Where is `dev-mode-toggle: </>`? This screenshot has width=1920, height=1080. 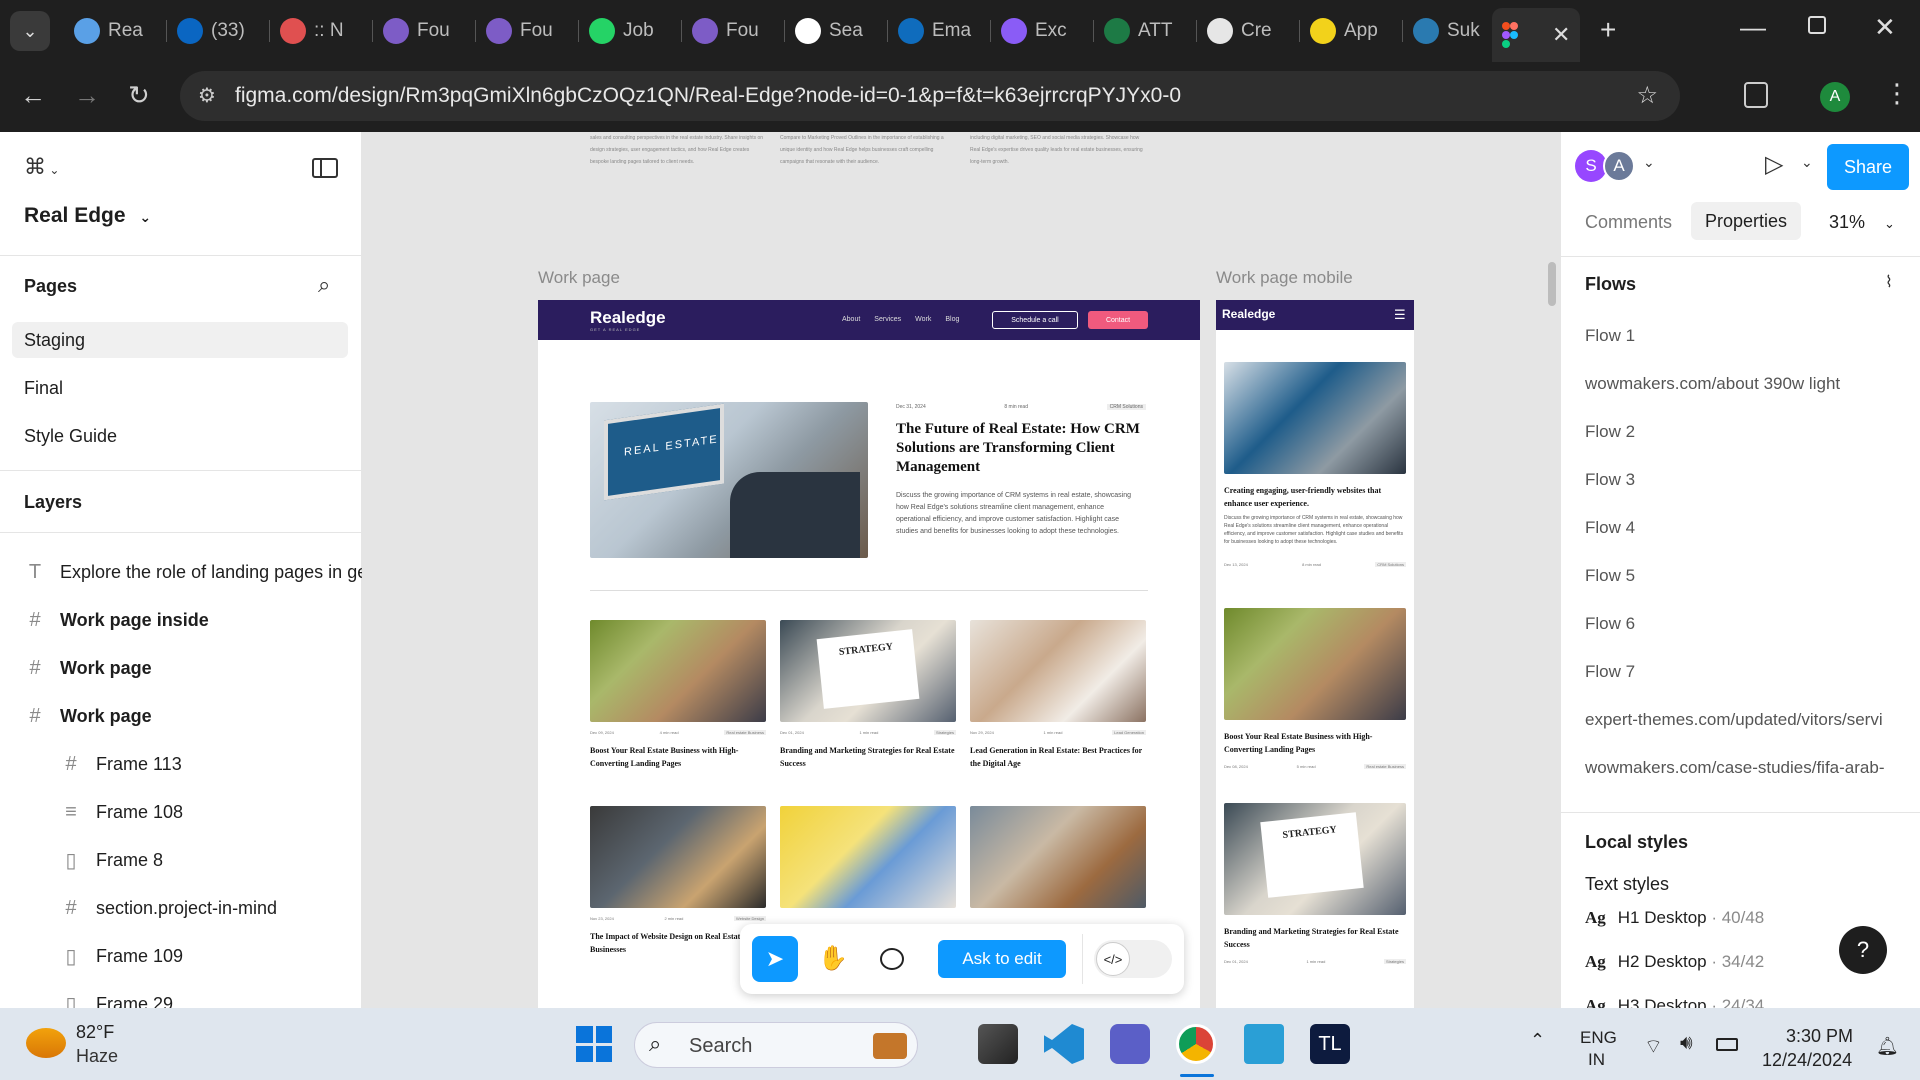
dev-mode-toggle: </> is located at coordinates (1133, 959).